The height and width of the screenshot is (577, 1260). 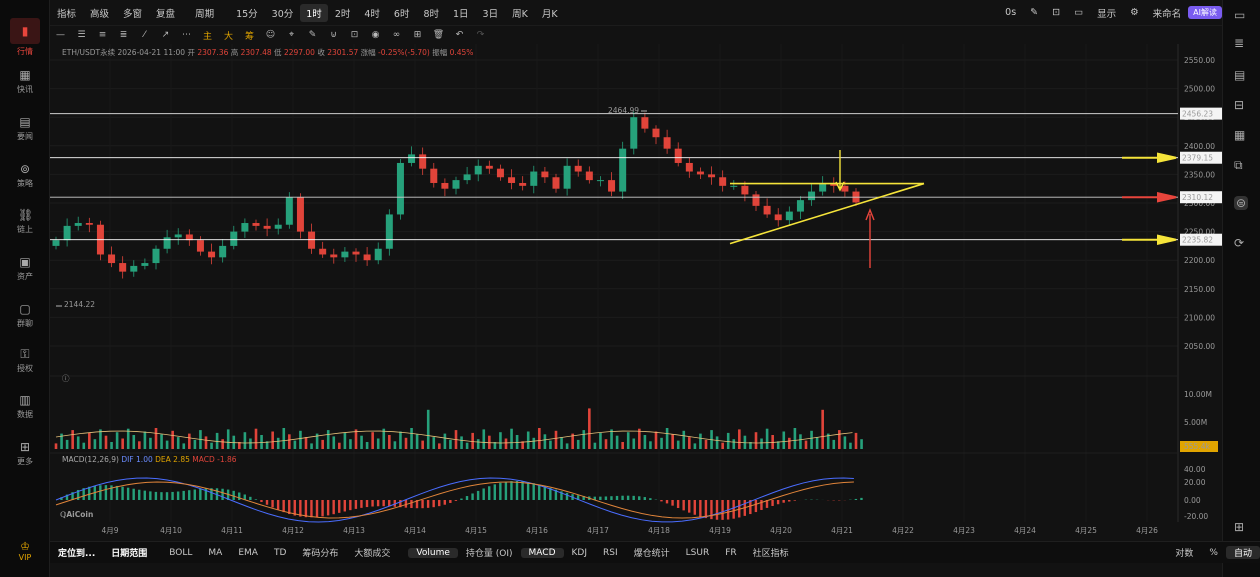 What do you see at coordinates (459, 35) in the screenshot?
I see `undo-icon: ↶` at bounding box center [459, 35].